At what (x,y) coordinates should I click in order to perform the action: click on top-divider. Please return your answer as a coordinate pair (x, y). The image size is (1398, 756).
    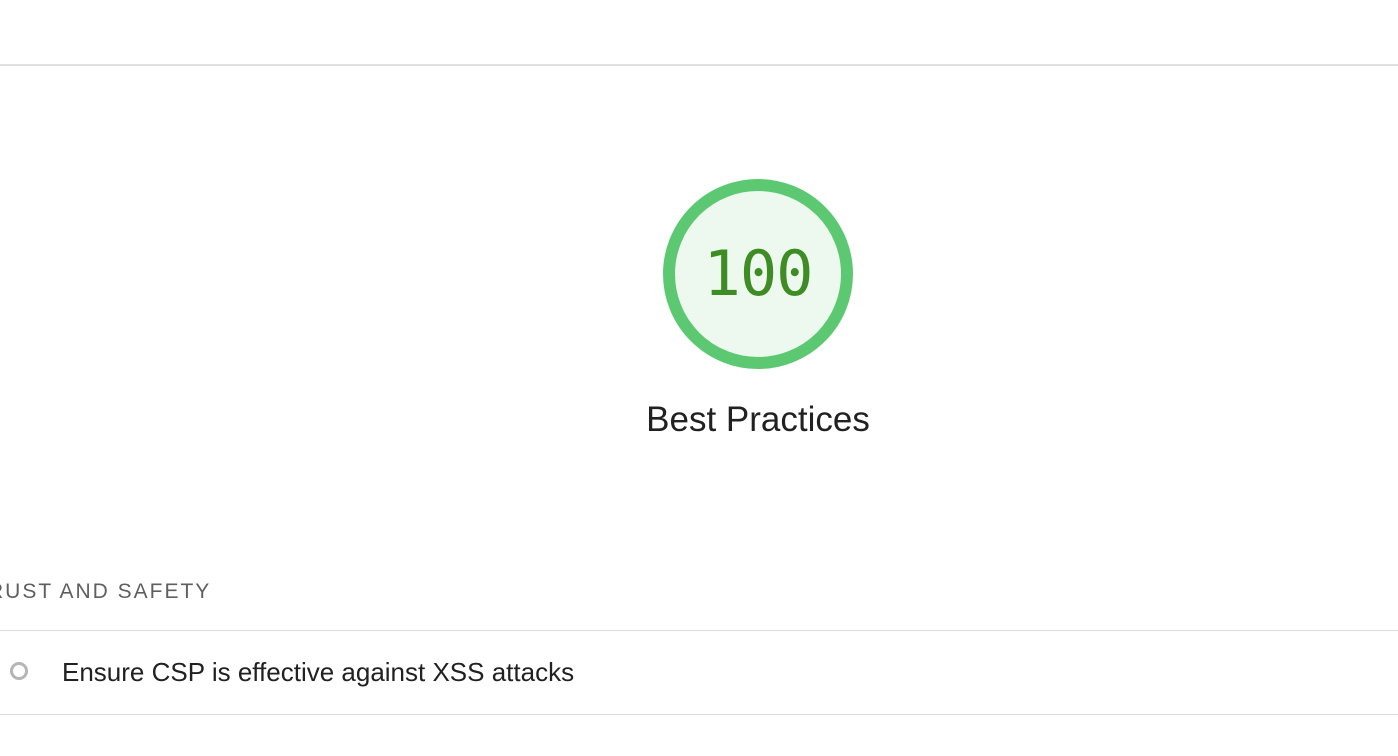
    Looking at the image, I should click on (699, 65).